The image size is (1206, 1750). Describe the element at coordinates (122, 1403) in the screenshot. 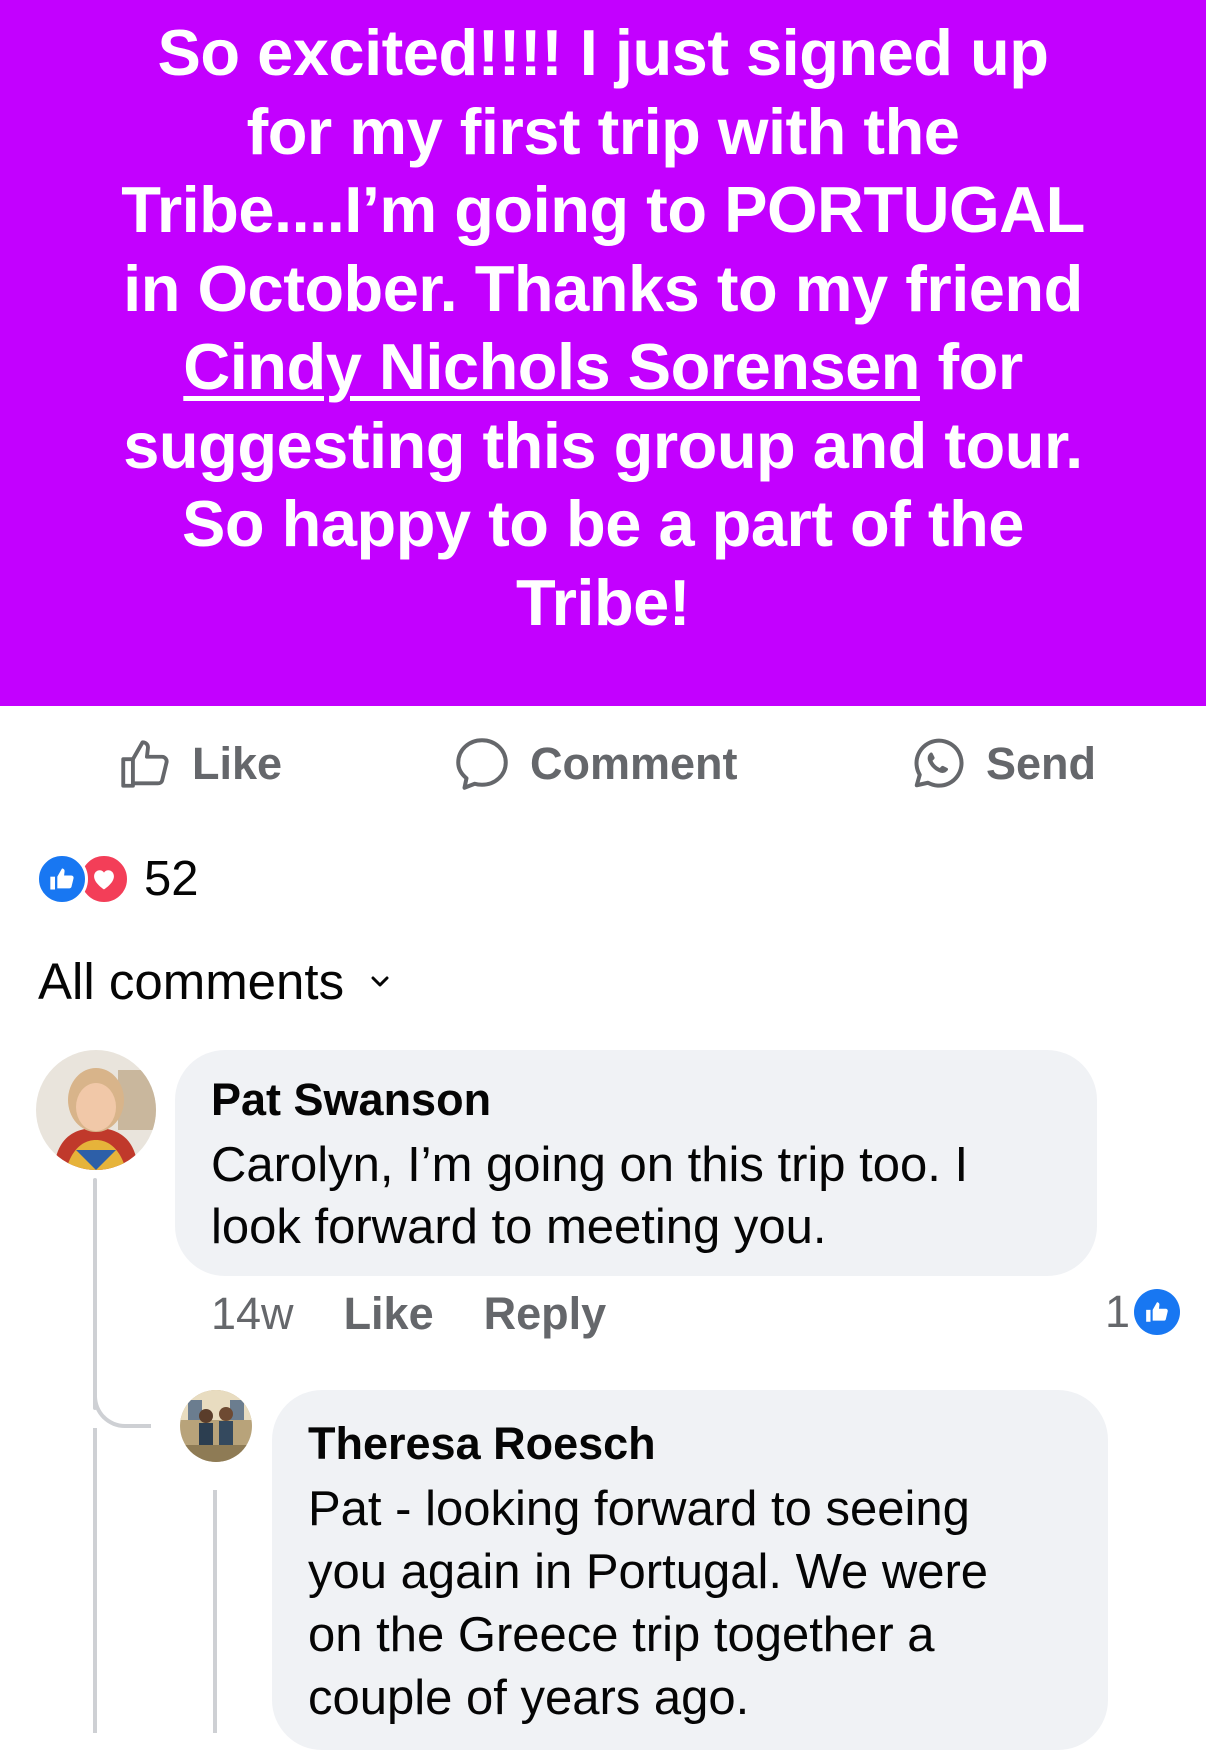

I see `thread-connector` at that location.